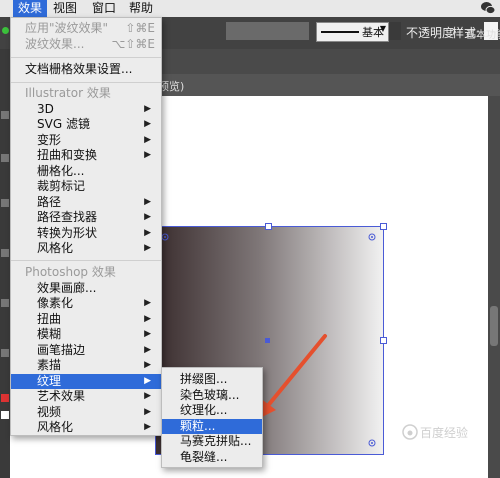 This screenshot has height=478, width=500. I want to click on baidu-paw-icon, so click(410, 432).